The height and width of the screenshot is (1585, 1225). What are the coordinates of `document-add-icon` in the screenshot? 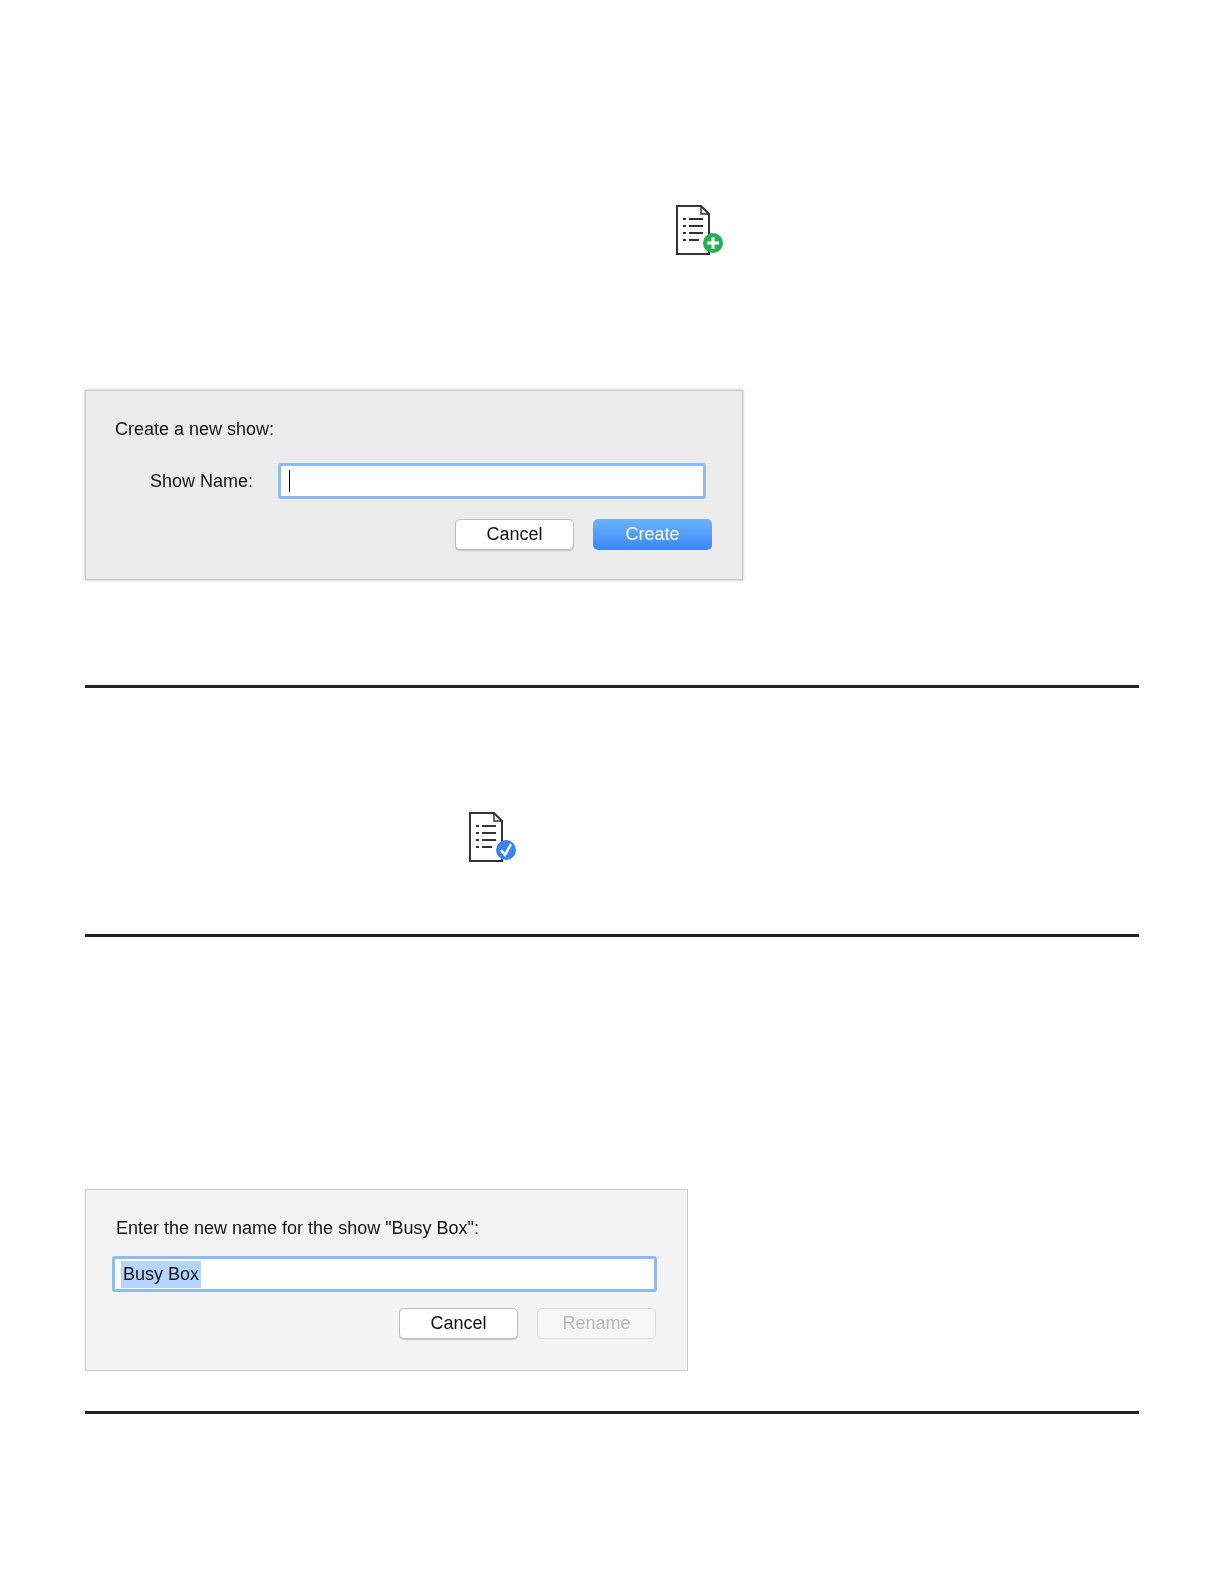 It's located at (700, 231).